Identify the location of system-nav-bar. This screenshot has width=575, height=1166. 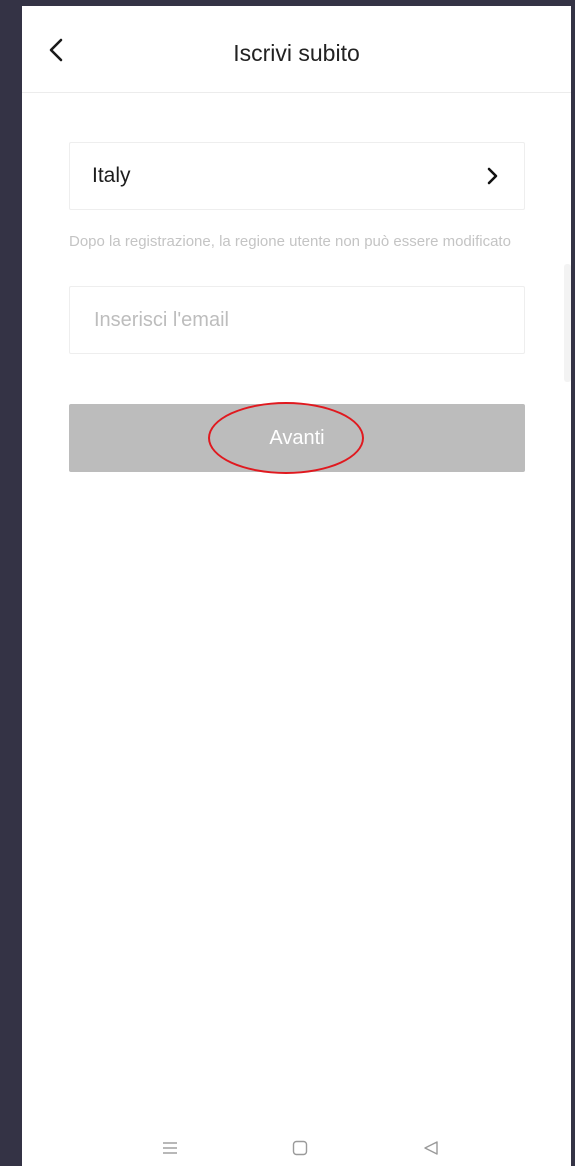
(296, 1148).